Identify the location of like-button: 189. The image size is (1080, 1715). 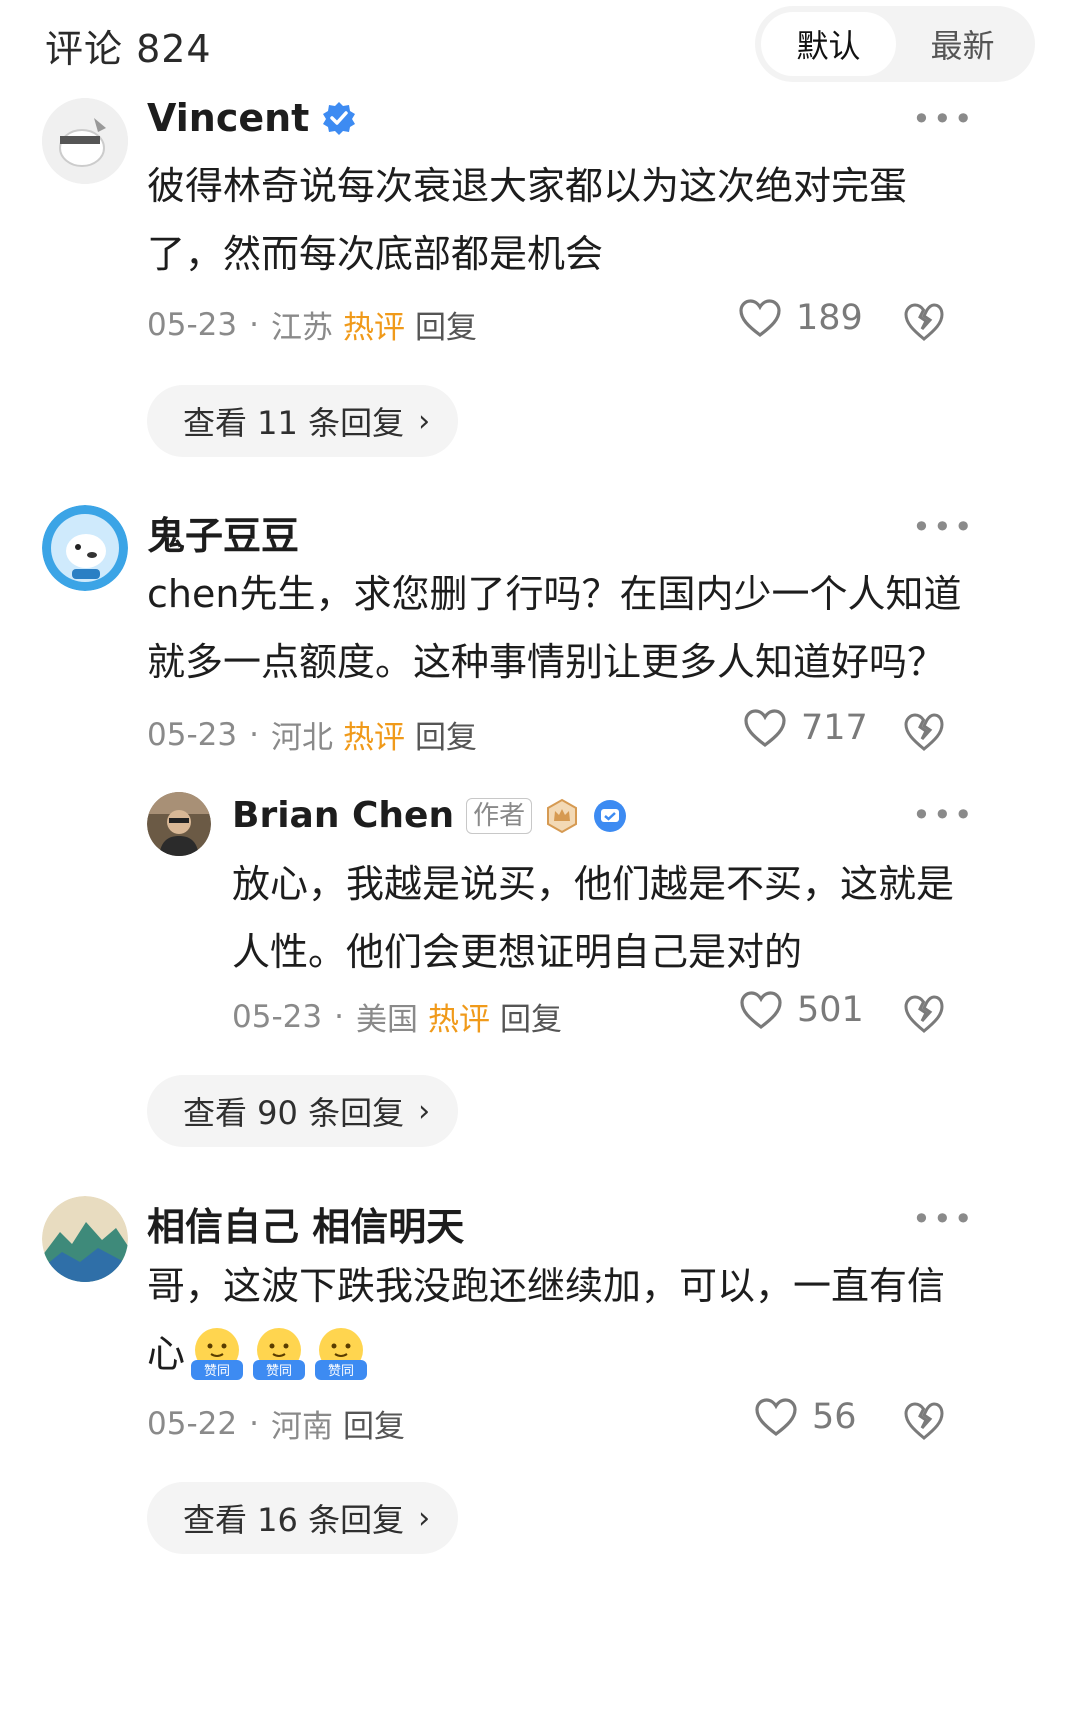
(800, 318).